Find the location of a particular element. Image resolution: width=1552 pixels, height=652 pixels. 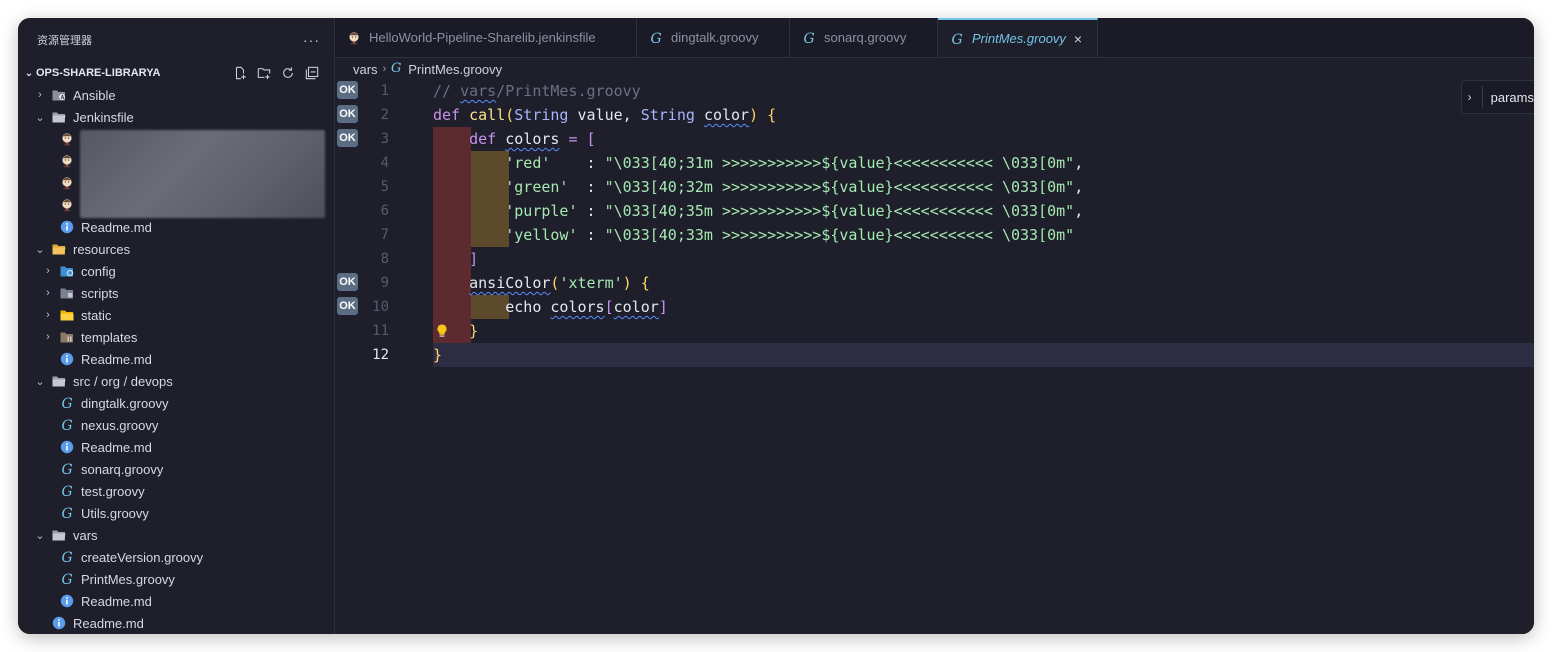

tree-folder-ansible: › A Ansible is located at coordinates (176, 95).